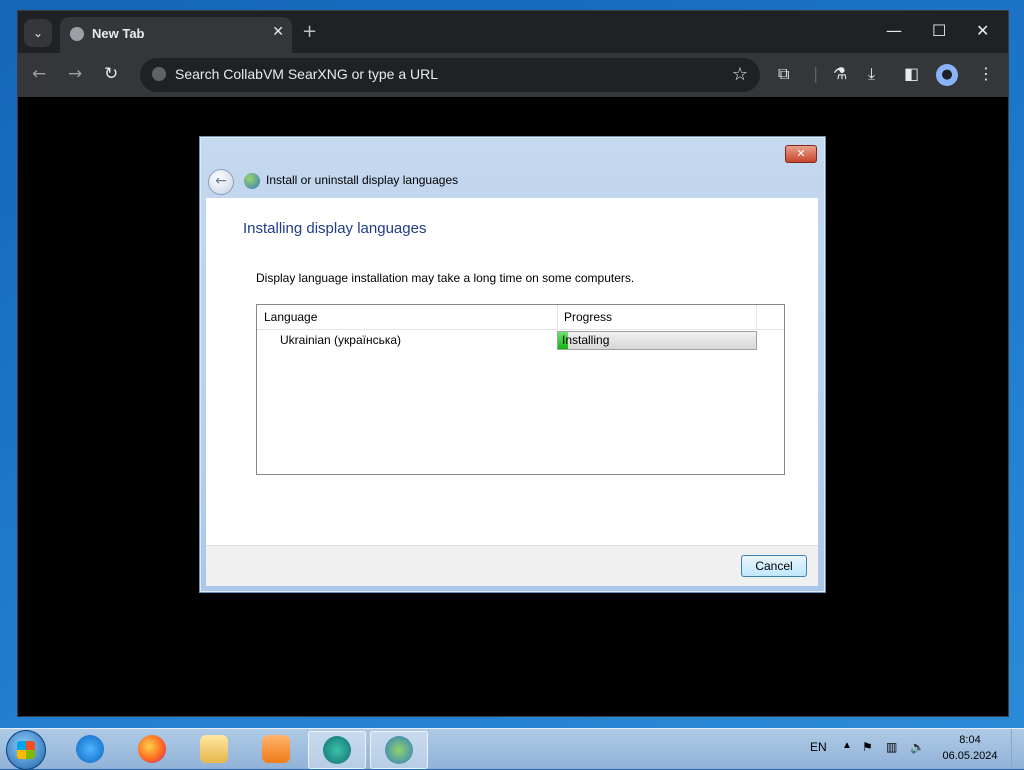 The width and height of the screenshot is (1024, 770). I want to click on taskbar-browser, so click(337, 750).